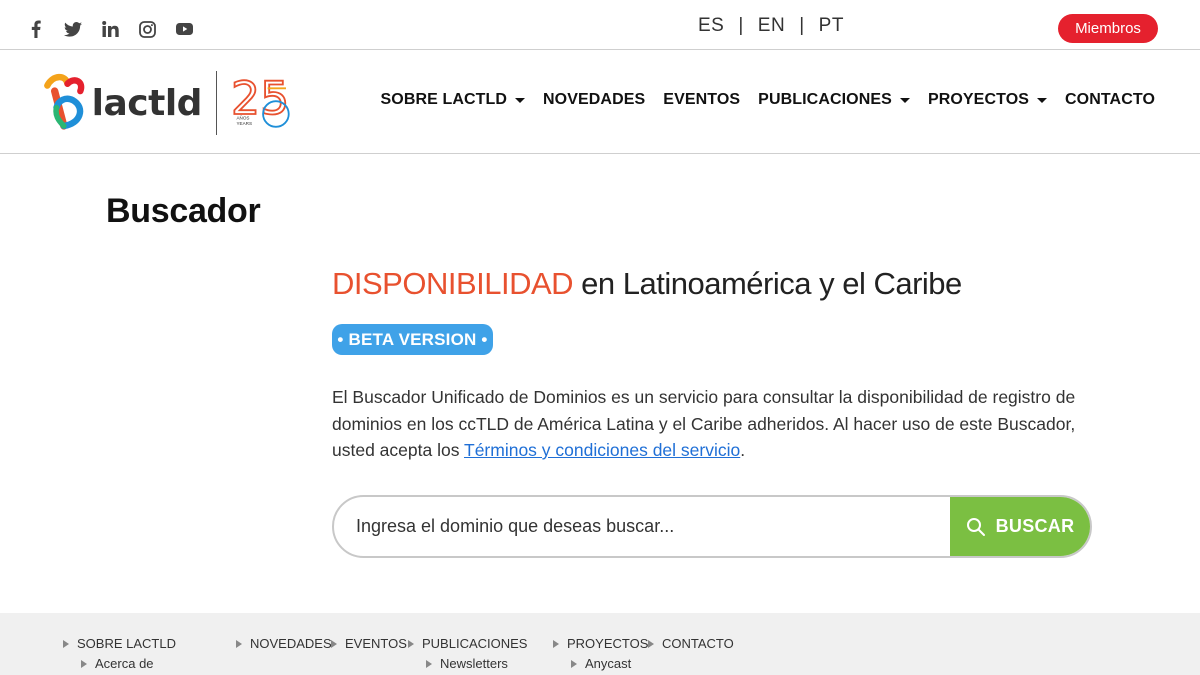 This screenshot has width=1200, height=675. I want to click on lang-pt: PT, so click(831, 26).